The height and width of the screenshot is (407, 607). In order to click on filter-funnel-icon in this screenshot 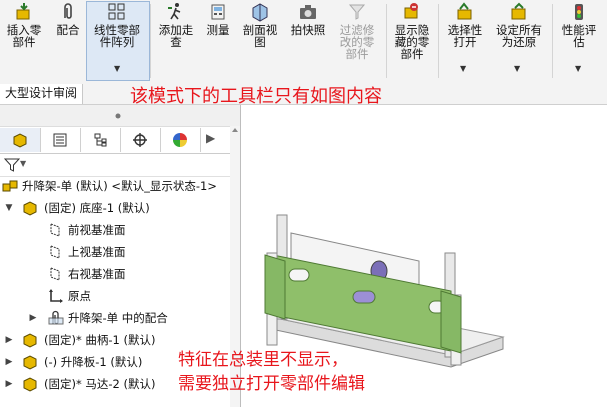, I will do `click(12, 165)`.